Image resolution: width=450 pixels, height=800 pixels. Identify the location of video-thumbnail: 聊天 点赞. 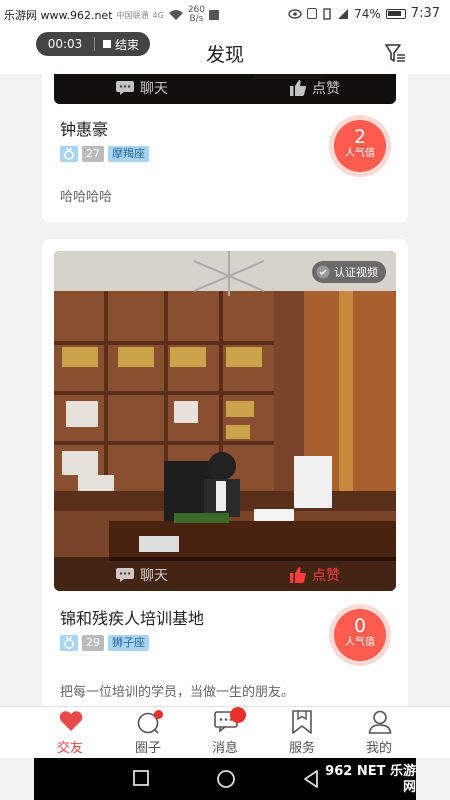
(225, 89).